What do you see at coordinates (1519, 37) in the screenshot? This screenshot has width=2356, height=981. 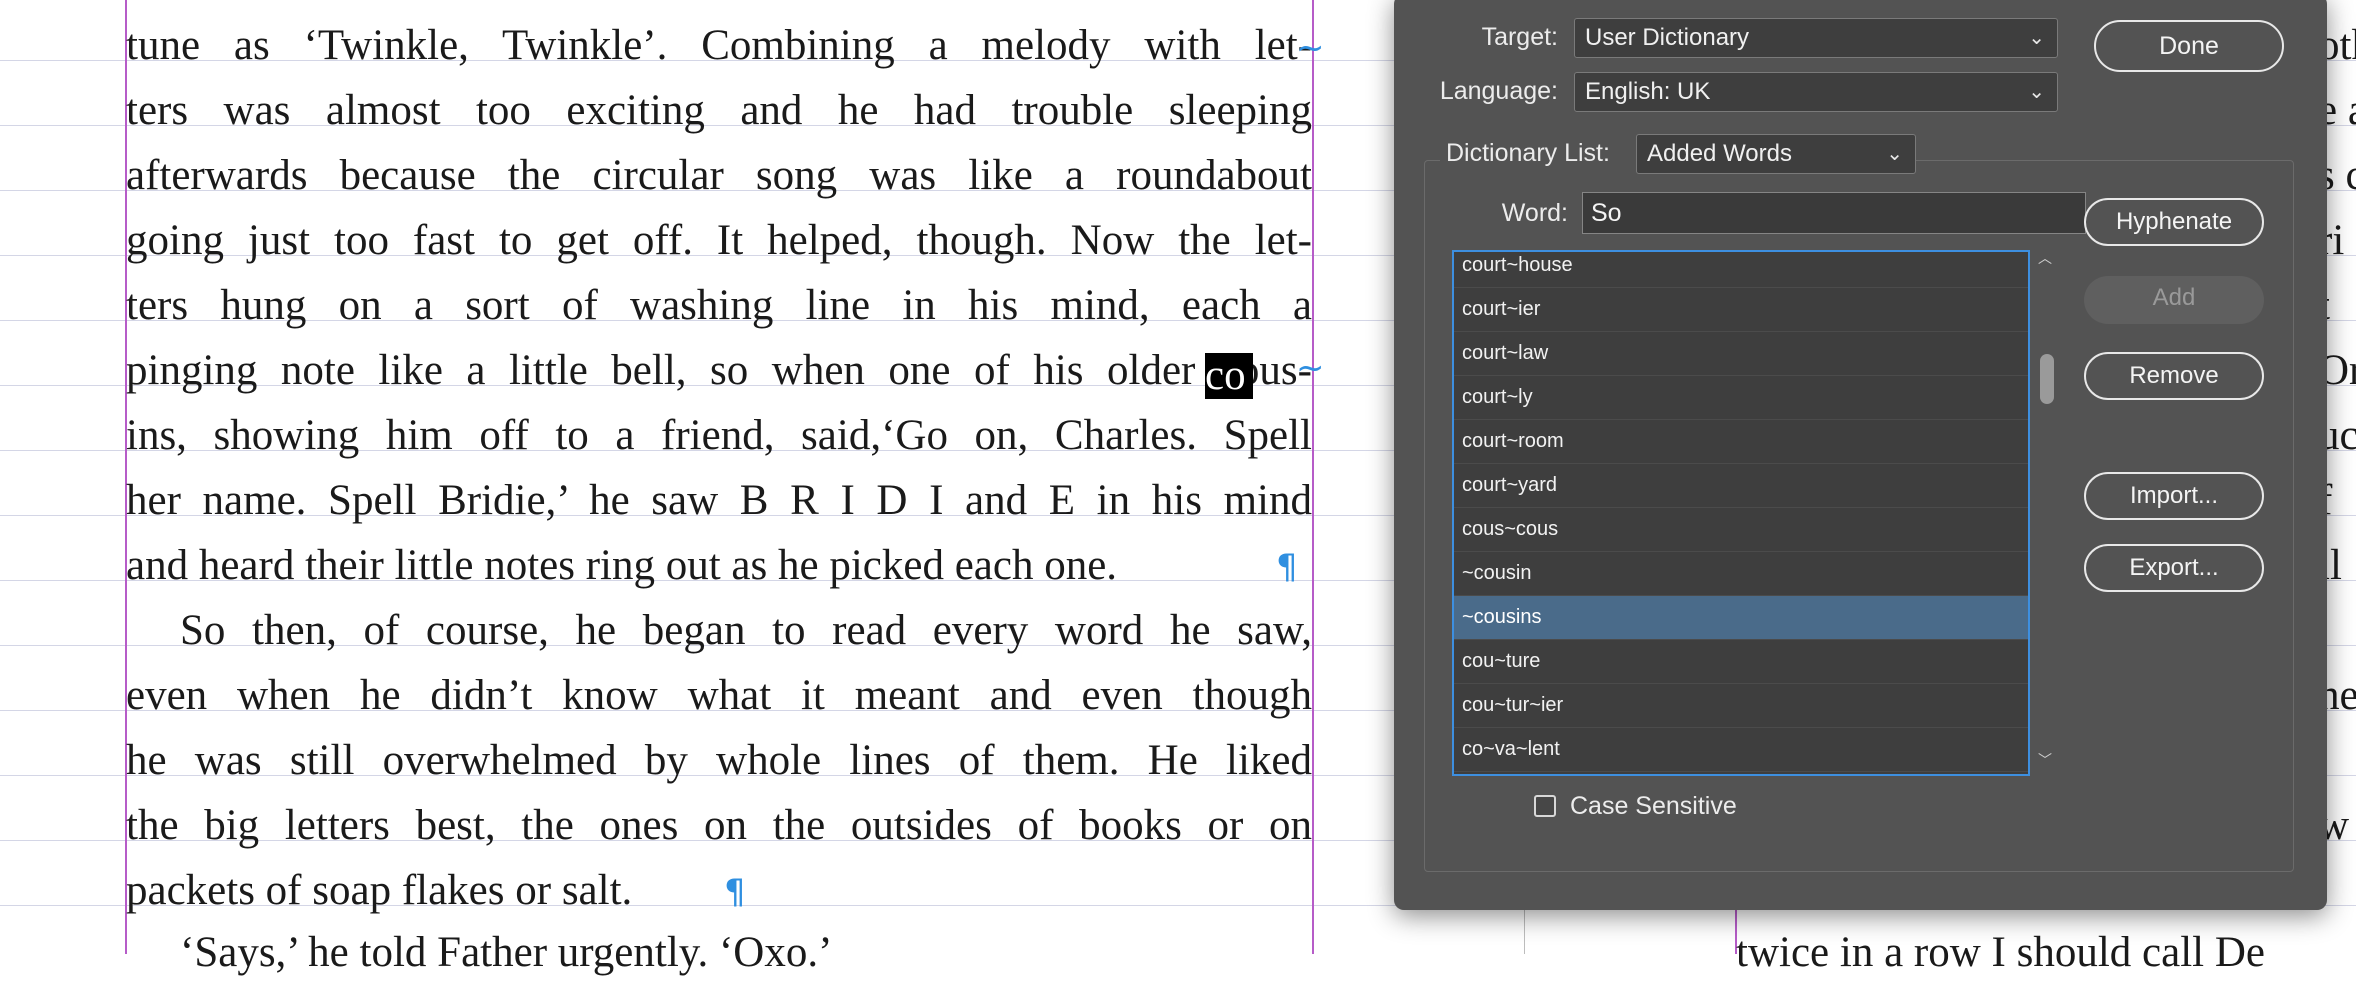 I see `target-label: Target:` at bounding box center [1519, 37].